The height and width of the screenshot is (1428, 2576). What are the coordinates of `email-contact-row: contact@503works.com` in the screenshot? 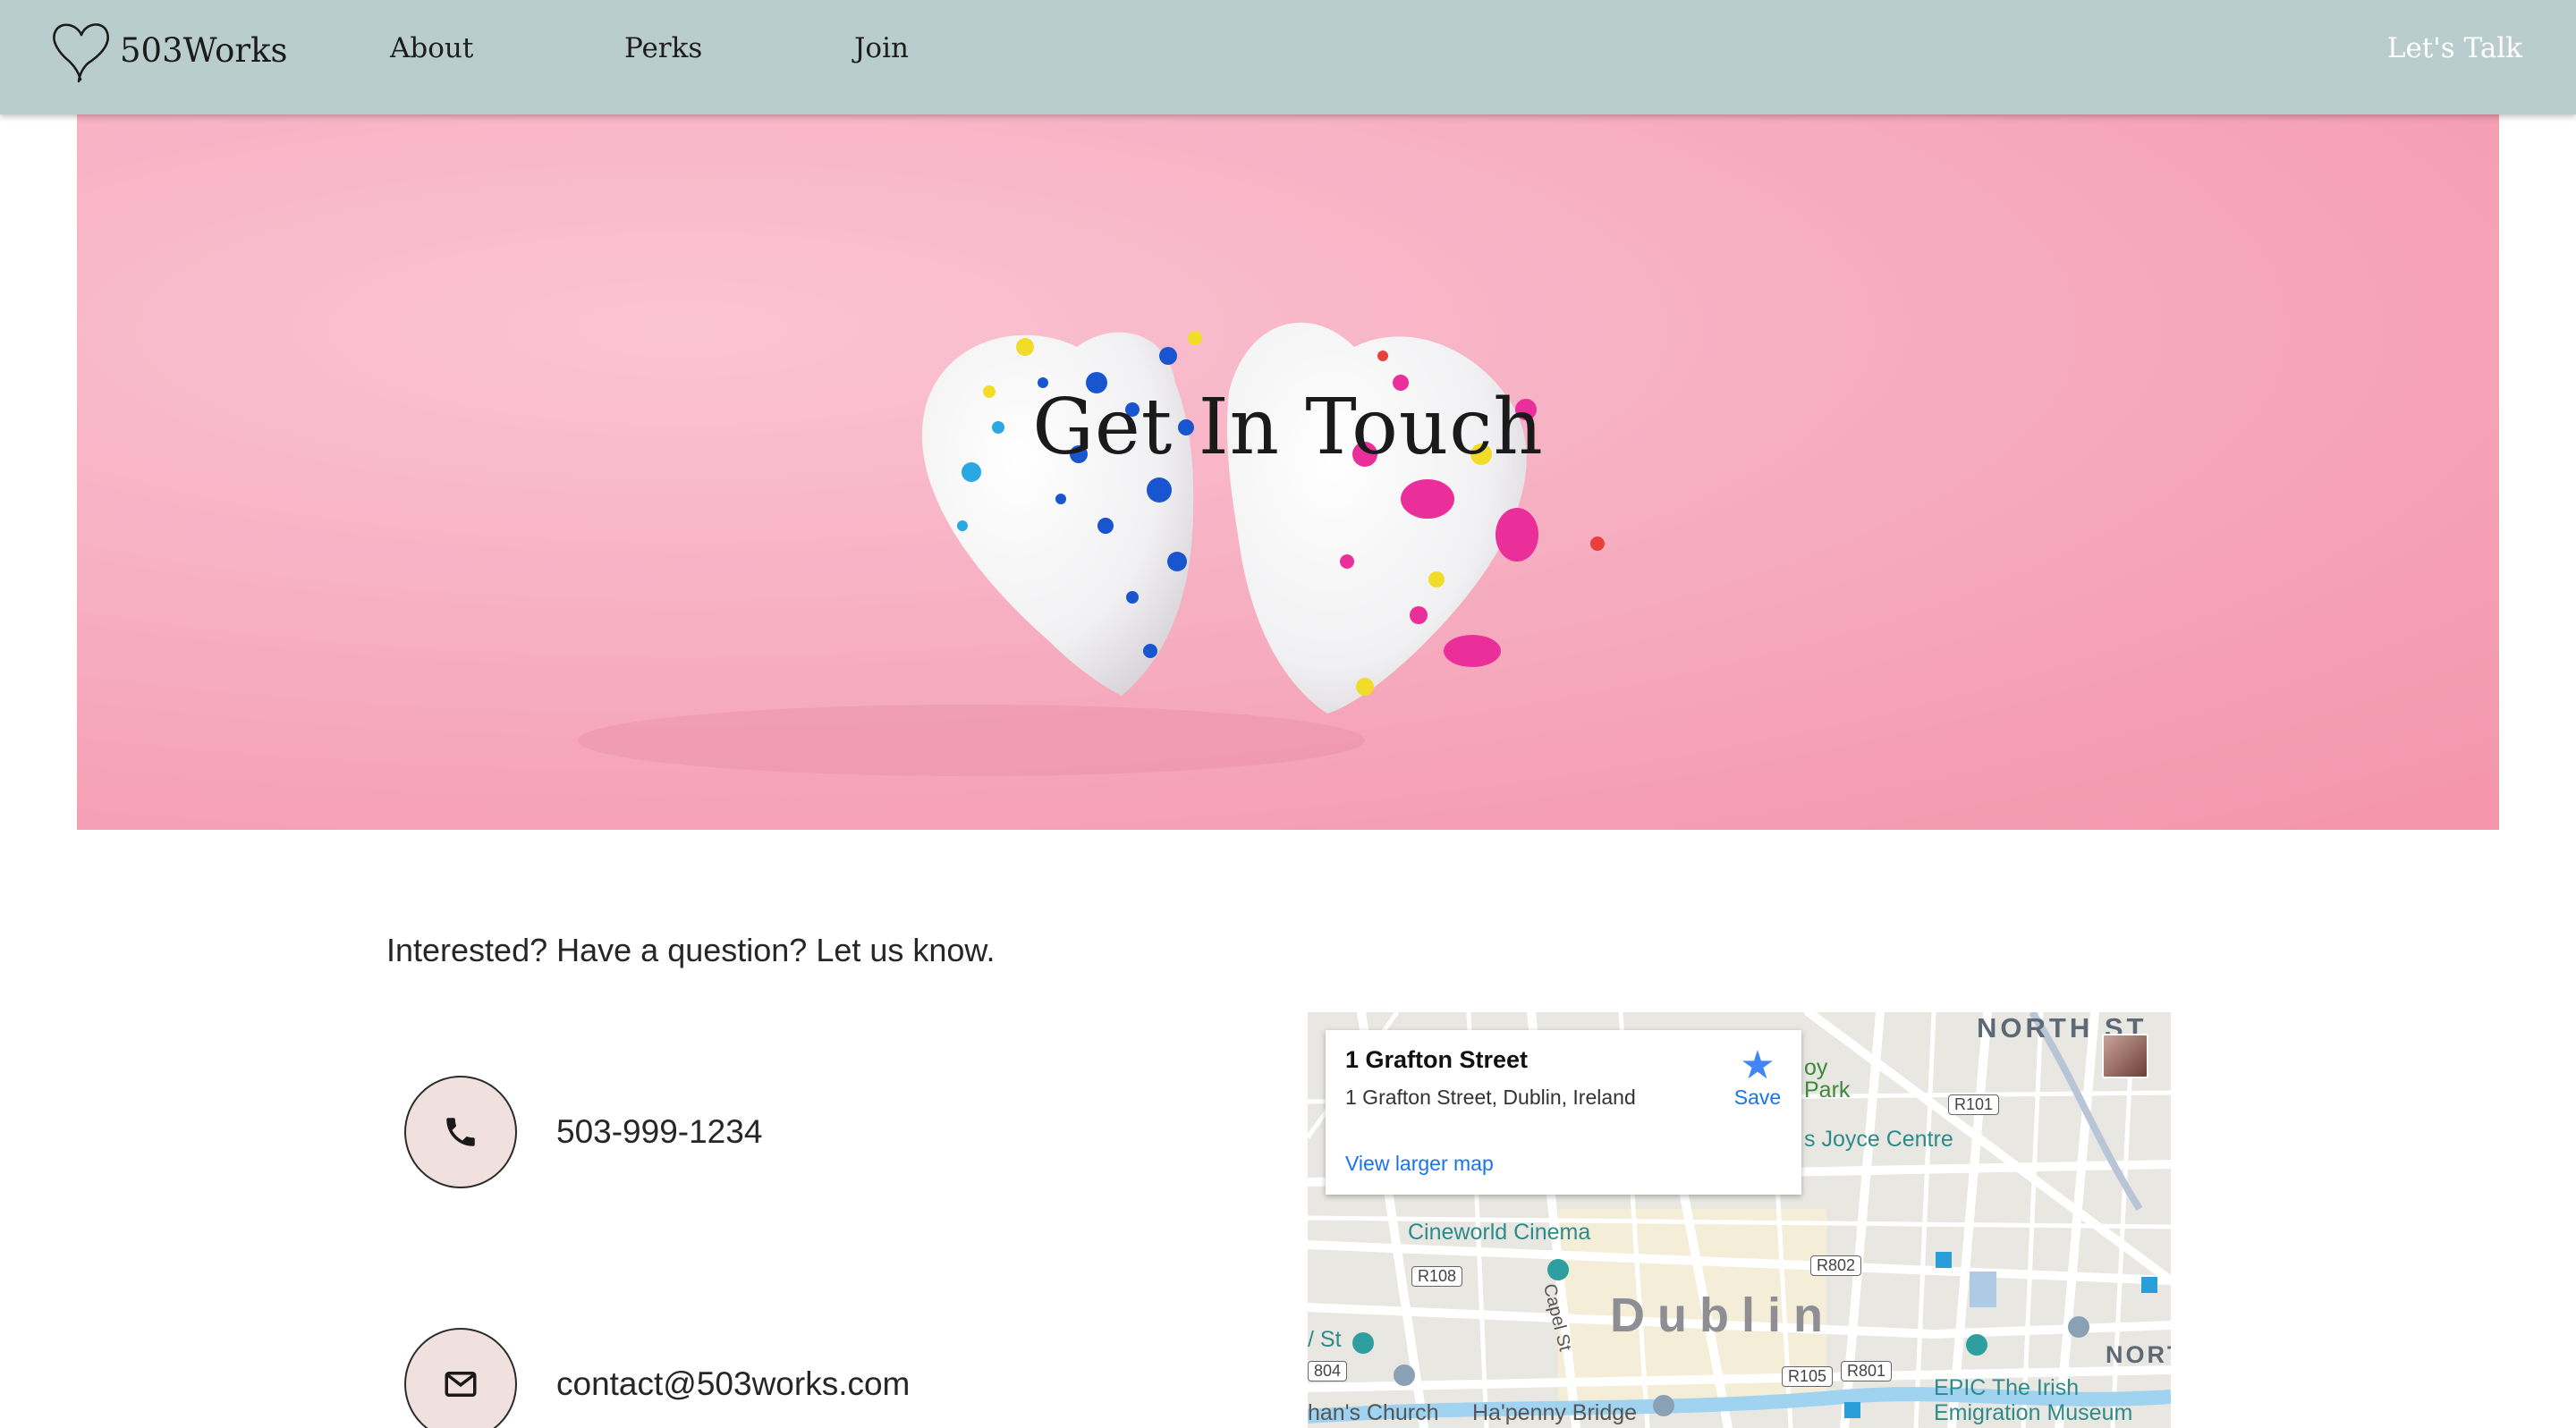 It's located at (657, 1378).